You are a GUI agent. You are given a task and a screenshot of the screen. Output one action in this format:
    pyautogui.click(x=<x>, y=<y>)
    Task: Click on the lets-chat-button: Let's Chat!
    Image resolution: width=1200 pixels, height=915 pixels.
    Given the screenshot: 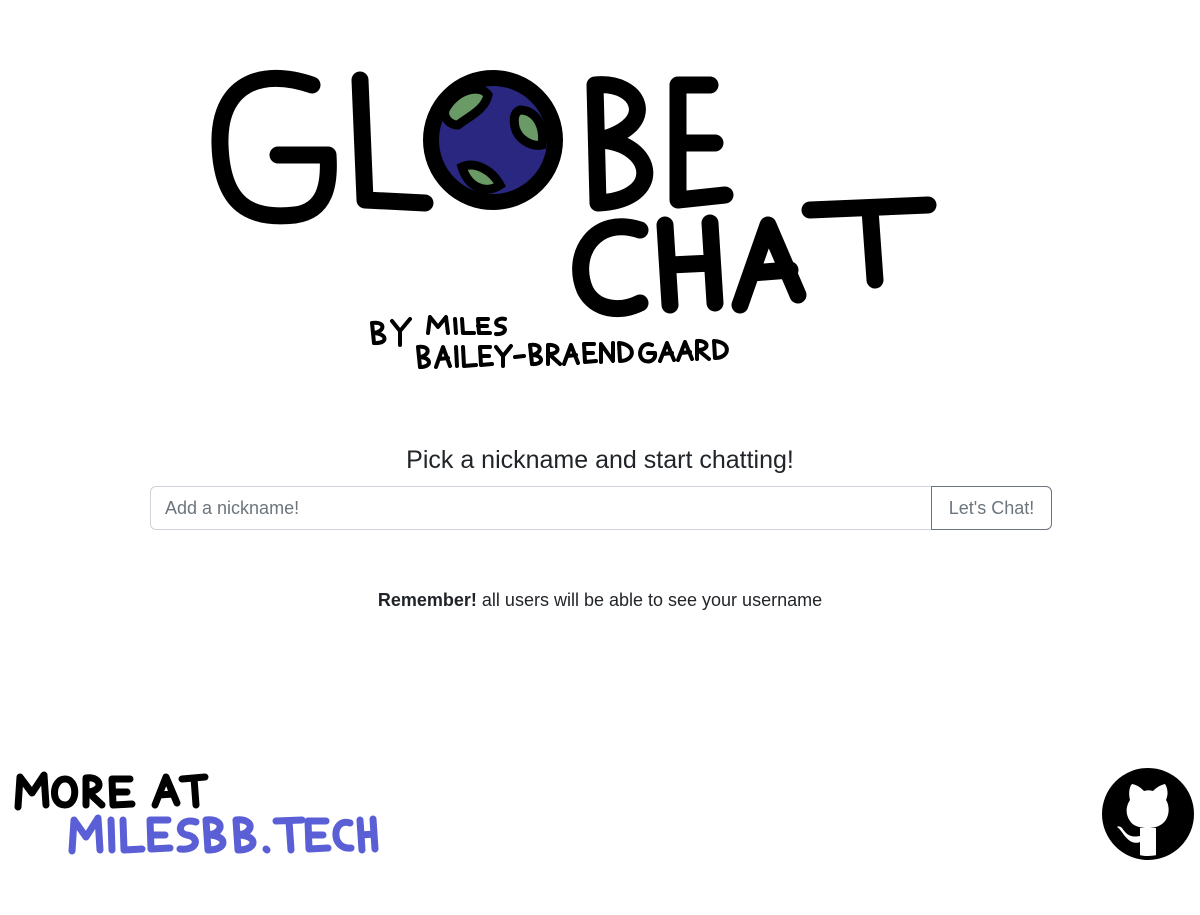 What is the action you would take?
    pyautogui.click(x=991, y=508)
    